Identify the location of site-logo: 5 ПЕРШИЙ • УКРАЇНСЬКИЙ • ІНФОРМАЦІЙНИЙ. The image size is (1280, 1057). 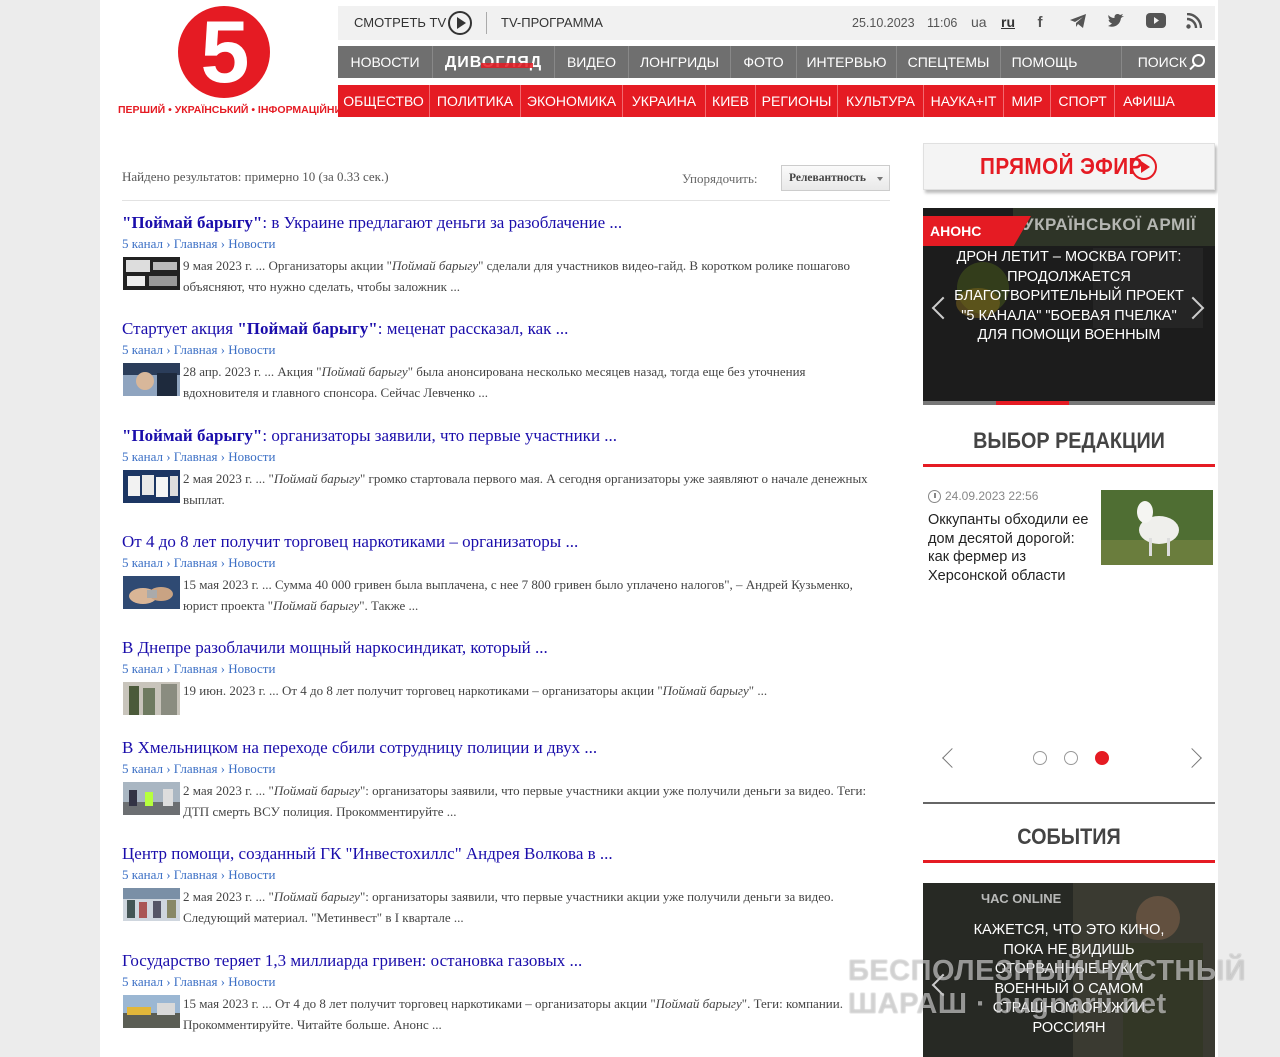
(234, 63).